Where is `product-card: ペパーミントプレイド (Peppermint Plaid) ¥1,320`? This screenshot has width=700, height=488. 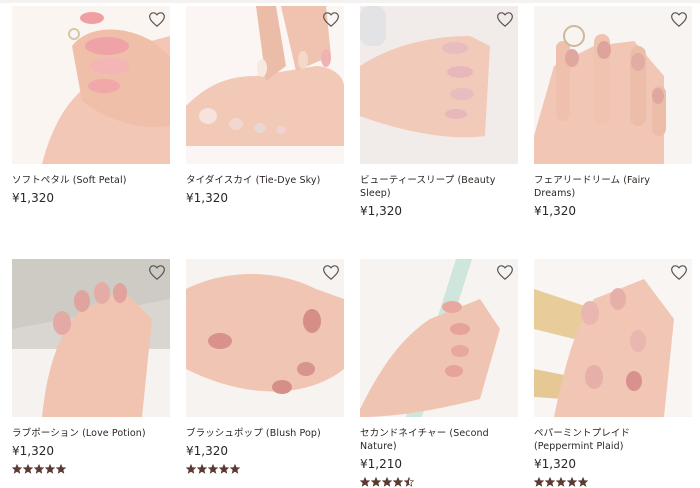
product-card: ペパーミントプレイド (Peppermint Plaid) ¥1,320 is located at coordinates (613, 373).